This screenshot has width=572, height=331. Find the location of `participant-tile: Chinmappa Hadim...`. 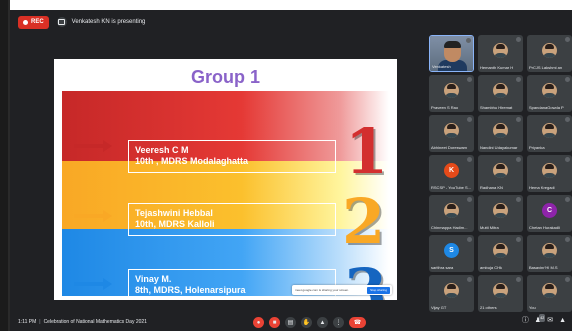

participant-tile: Chinmappa Hadim... is located at coordinates (451, 213).